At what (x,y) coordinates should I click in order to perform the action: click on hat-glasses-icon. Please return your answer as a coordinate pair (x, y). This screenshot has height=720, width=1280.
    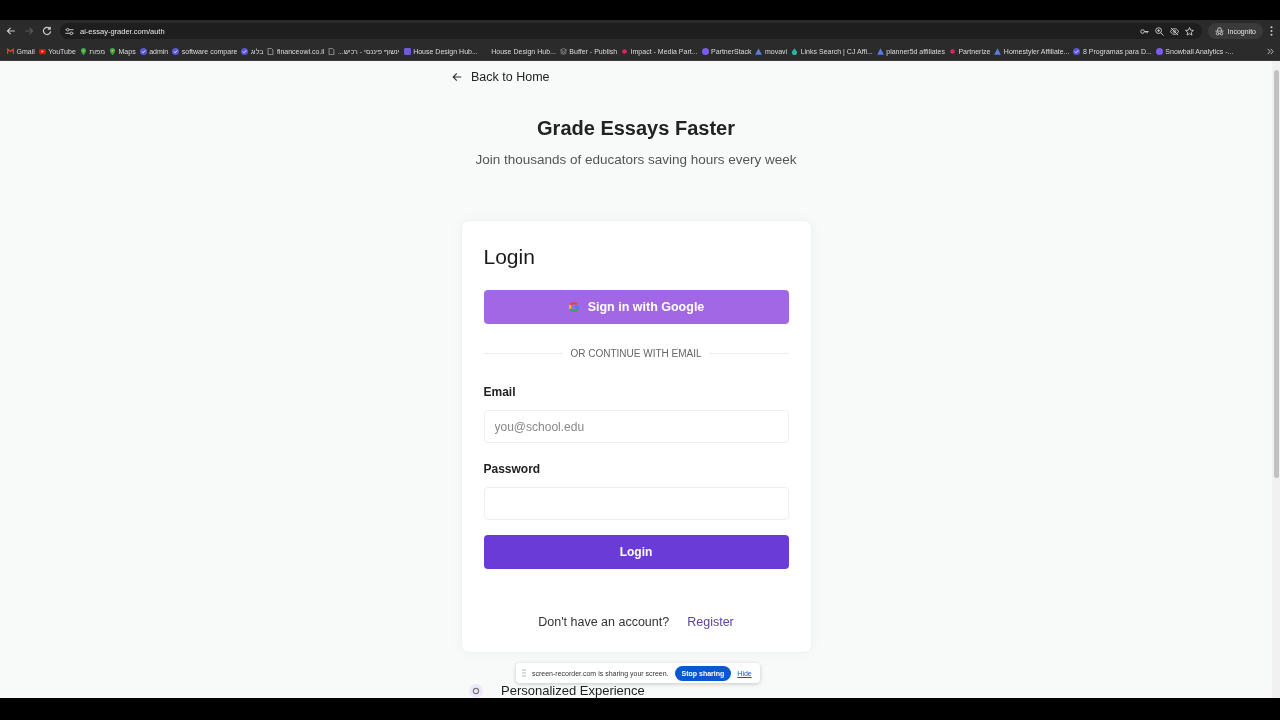
    Looking at the image, I should click on (1219, 31).